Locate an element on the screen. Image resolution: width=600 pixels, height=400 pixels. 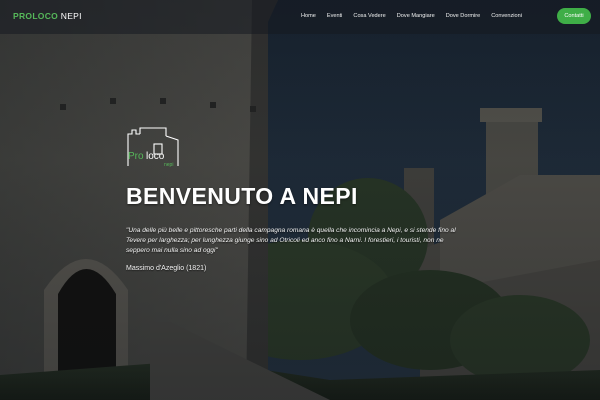
logo-loco: loco is located at coordinates (155, 156).